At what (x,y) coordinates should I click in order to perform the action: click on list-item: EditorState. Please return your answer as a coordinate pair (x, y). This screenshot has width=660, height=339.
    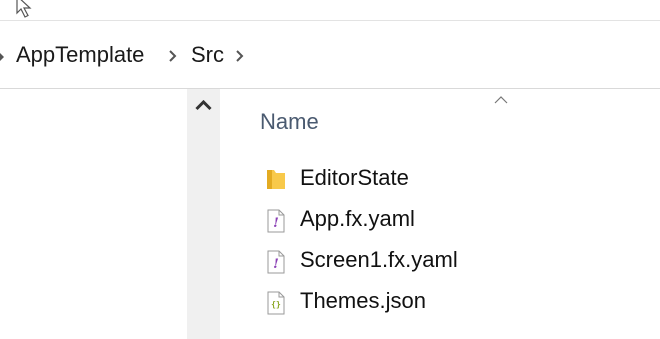
    Looking at the image, I should click on (440, 179).